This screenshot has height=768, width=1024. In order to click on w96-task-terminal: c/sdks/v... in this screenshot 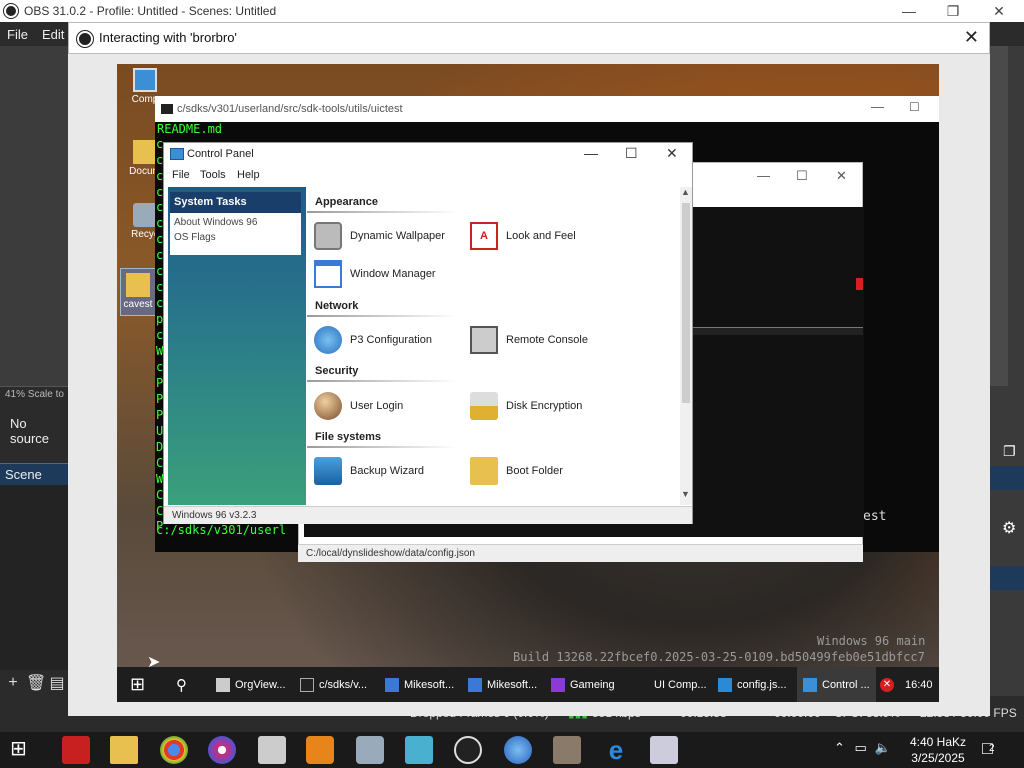, I will do `click(333, 684)`.